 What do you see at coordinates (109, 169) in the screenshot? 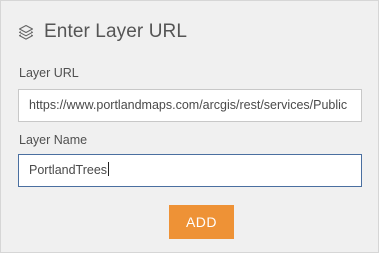
I see `text-caret` at bounding box center [109, 169].